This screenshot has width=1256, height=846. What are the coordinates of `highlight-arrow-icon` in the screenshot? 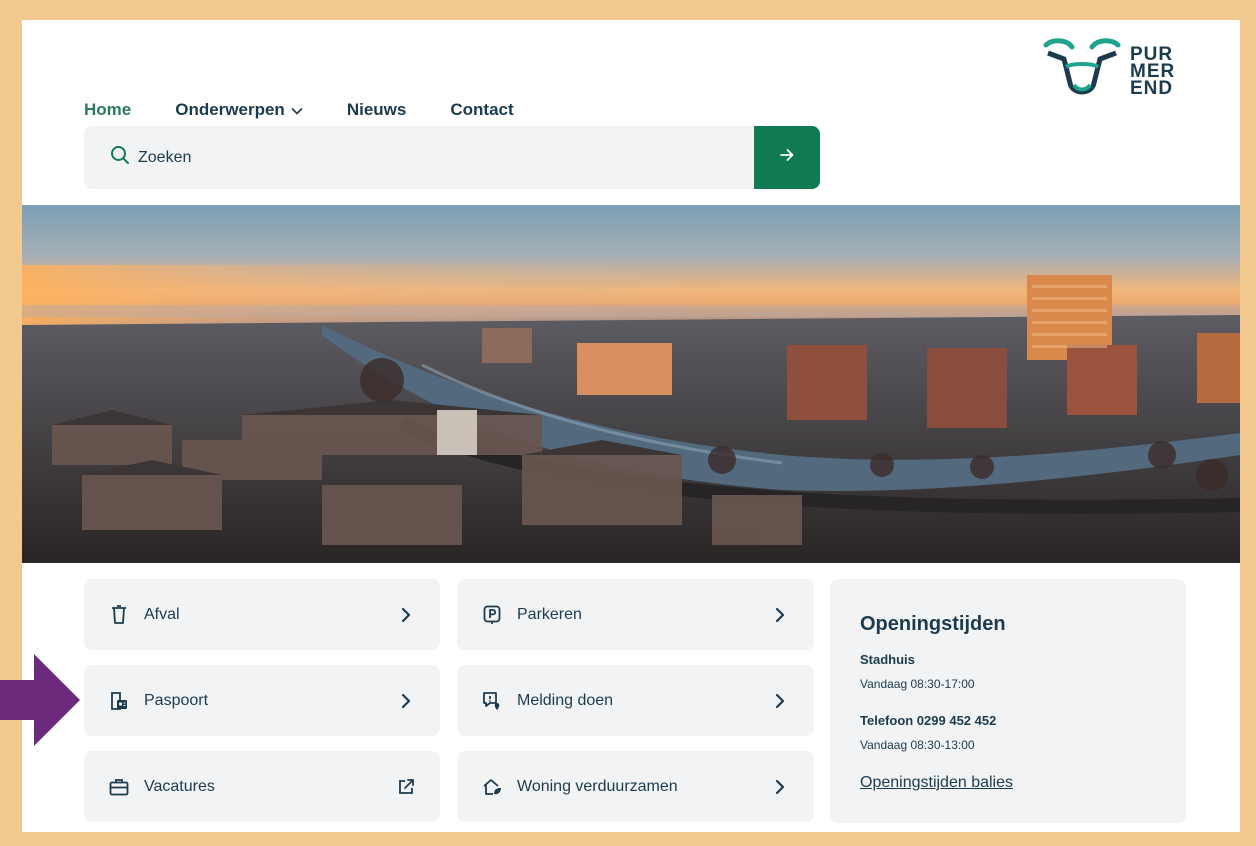 It's located at (40, 700).